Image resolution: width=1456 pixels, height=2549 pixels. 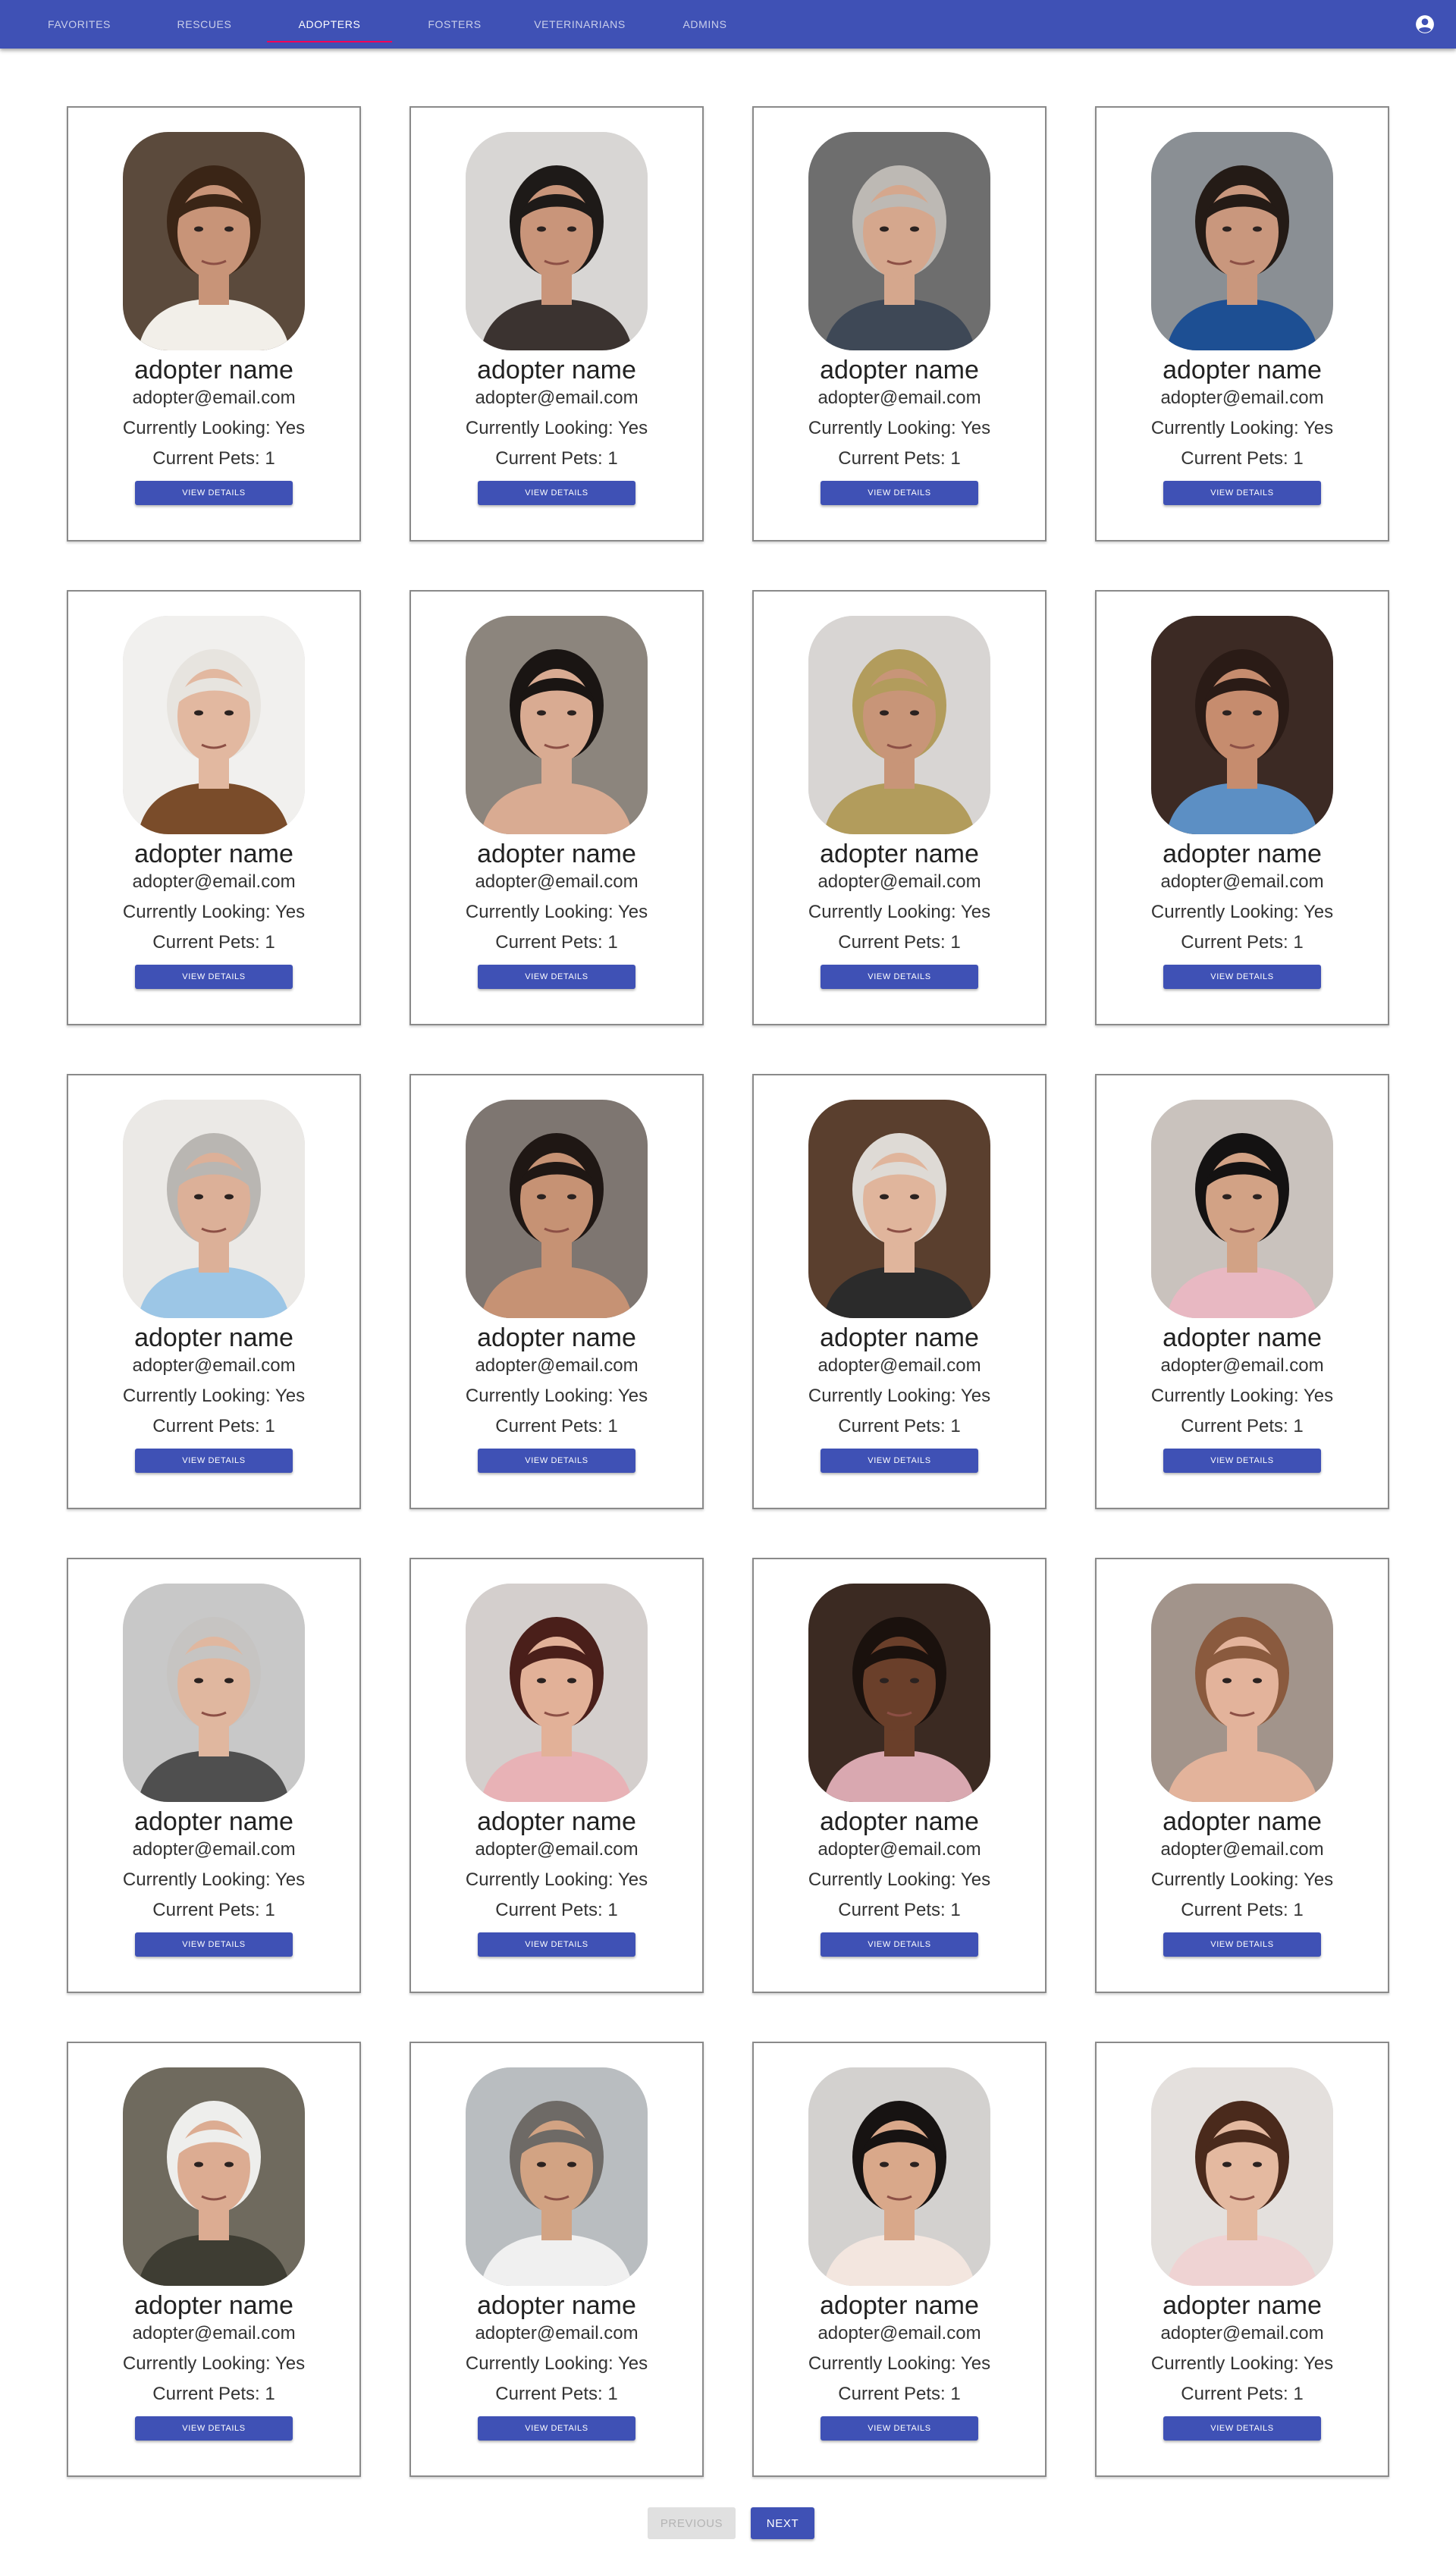 I want to click on tab-adopters: Adopters, so click(x=329, y=24).